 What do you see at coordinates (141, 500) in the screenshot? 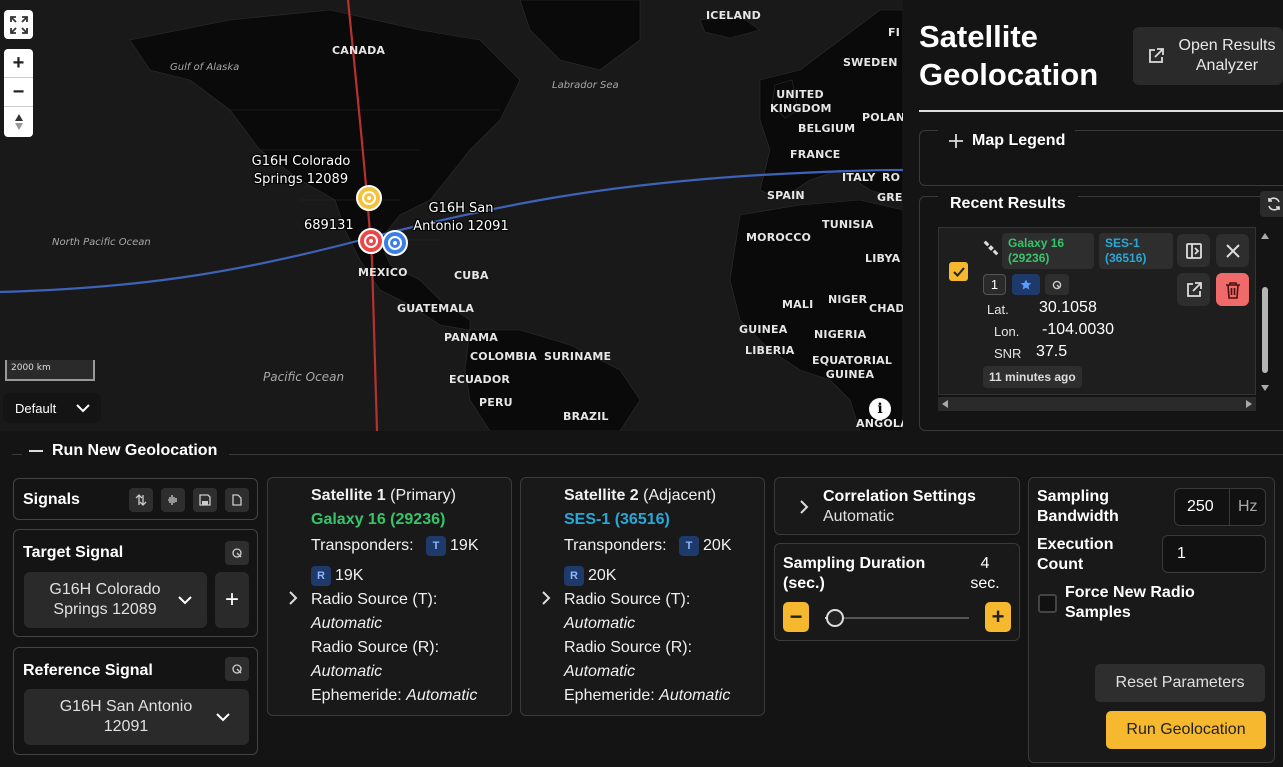
I see `swap-icon` at bounding box center [141, 500].